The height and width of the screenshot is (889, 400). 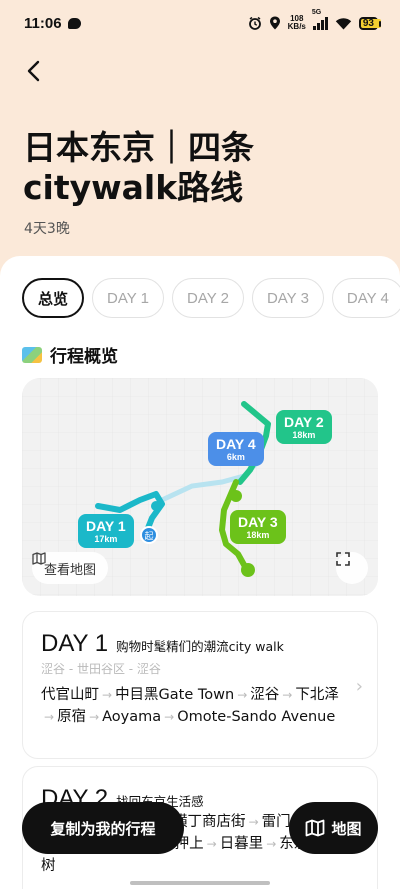 What do you see at coordinates (254, 23) in the screenshot?
I see `alarm-icon` at bounding box center [254, 23].